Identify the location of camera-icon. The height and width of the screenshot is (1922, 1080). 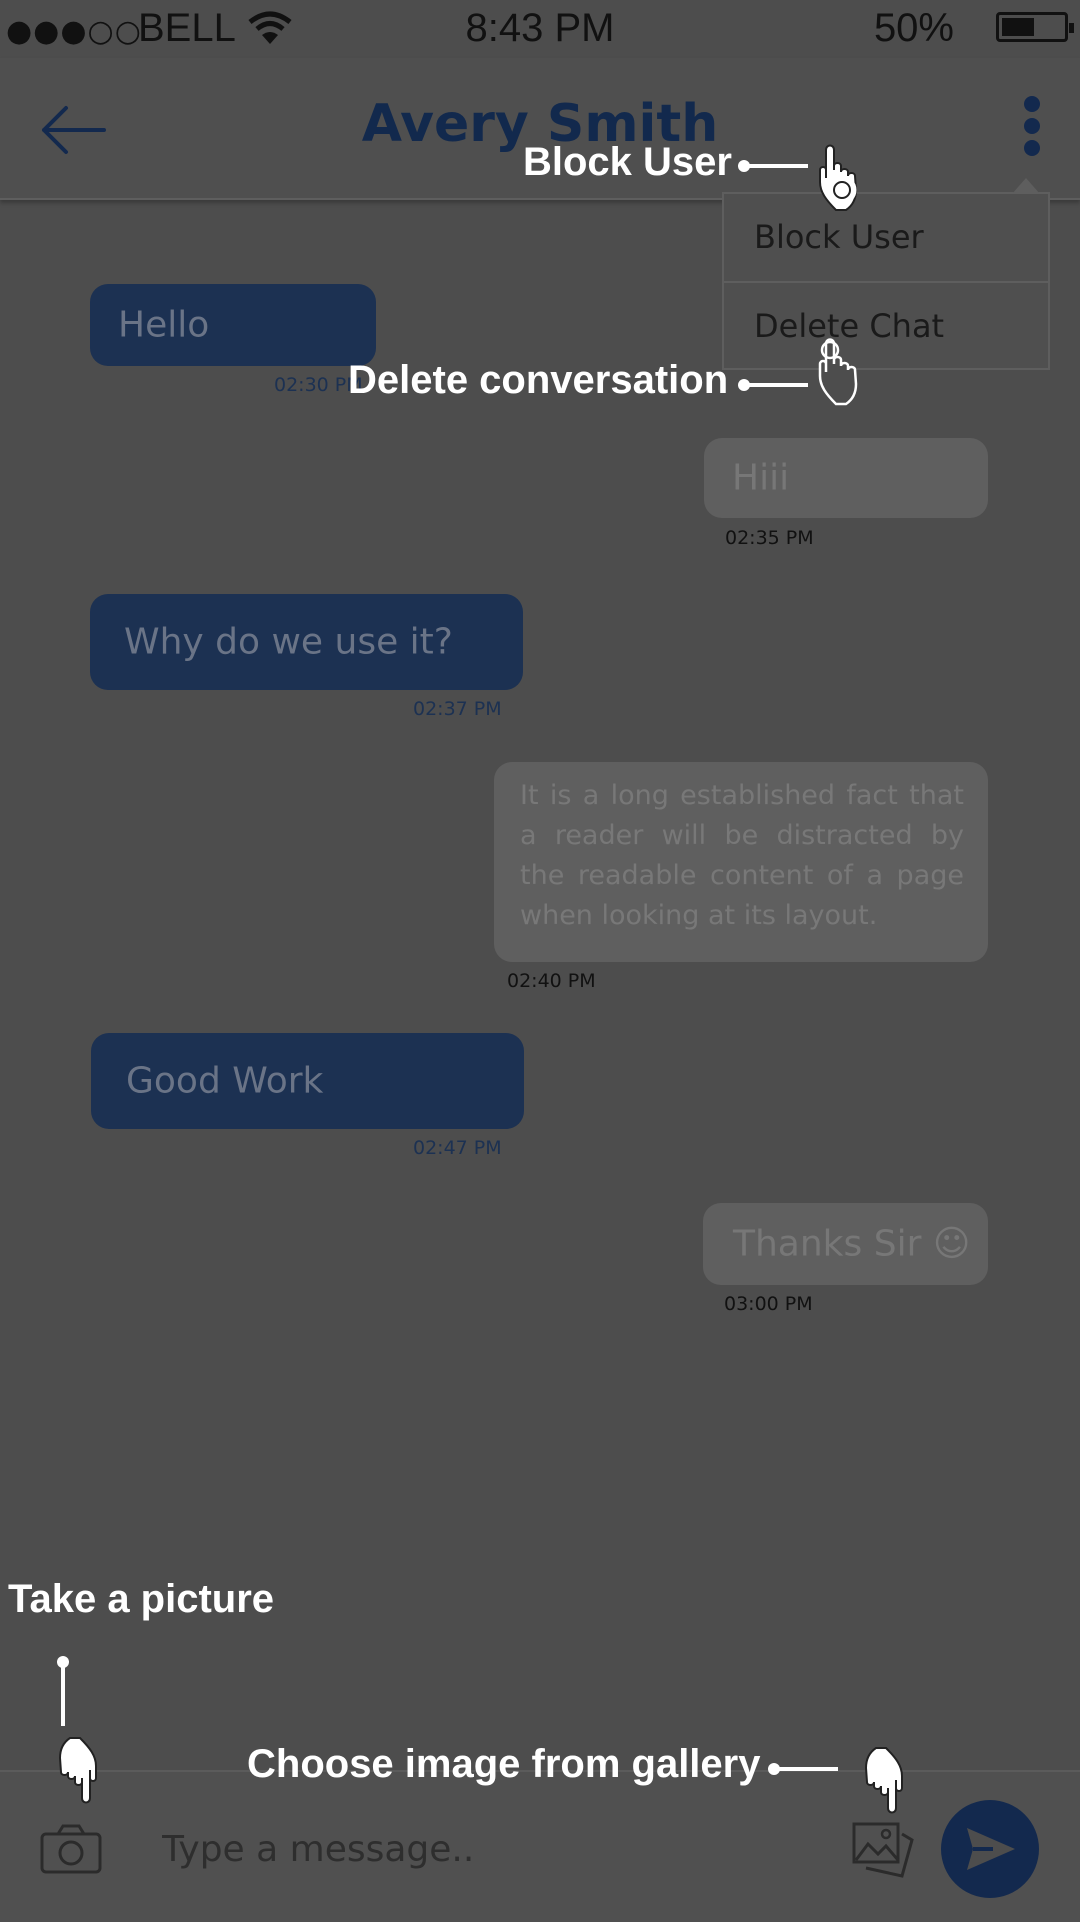
(71, 1849).